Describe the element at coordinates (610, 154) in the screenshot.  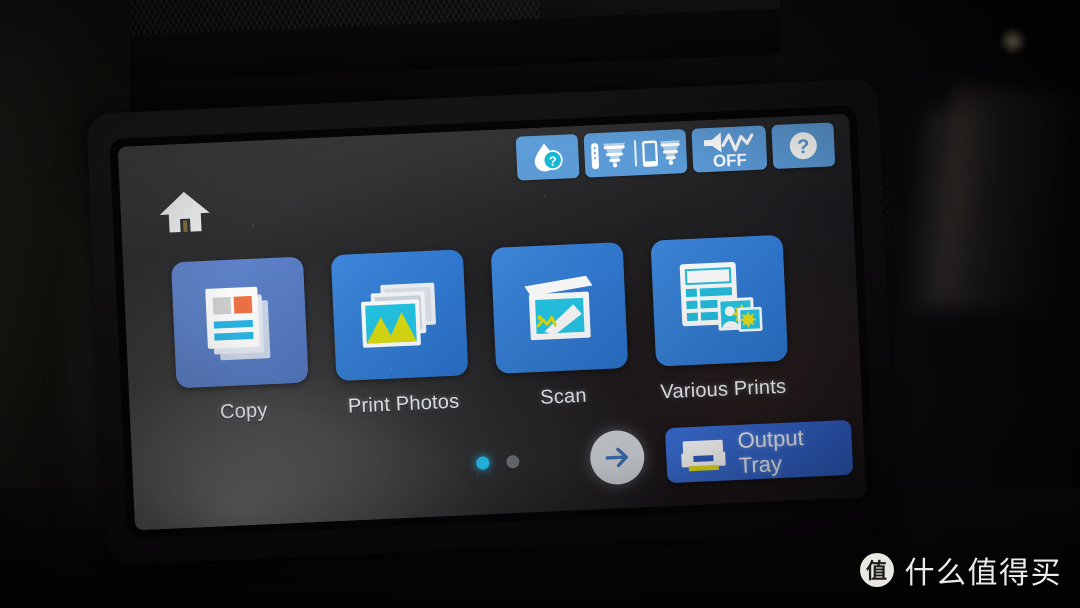
I see `wireless-lan-icon` at that location.